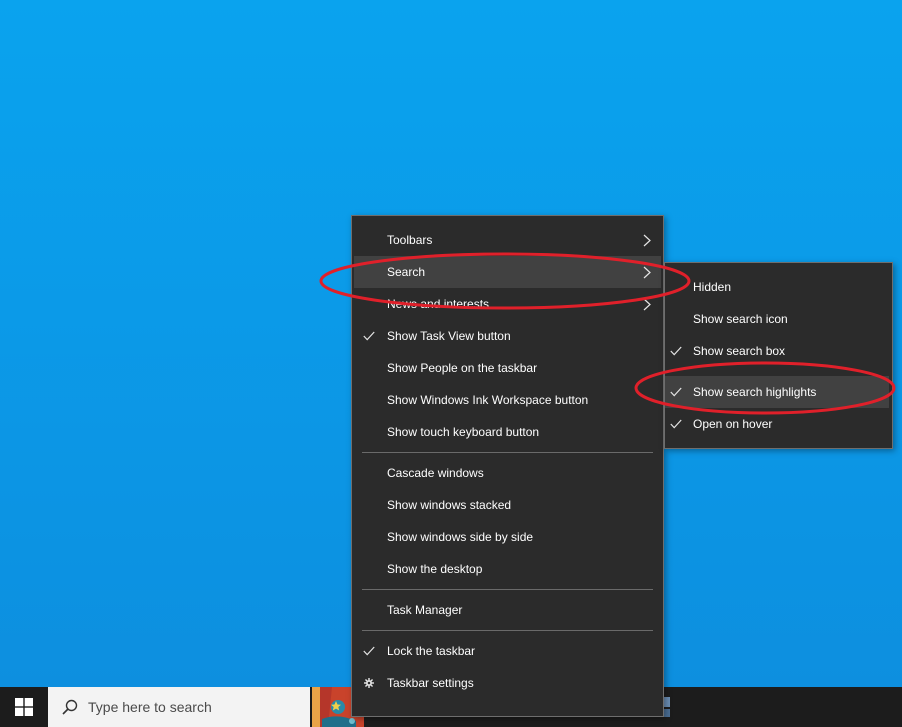 This screenshot has width=902, height=727. I want to click on search-placeholder: Type here to search, so click(150, 707).